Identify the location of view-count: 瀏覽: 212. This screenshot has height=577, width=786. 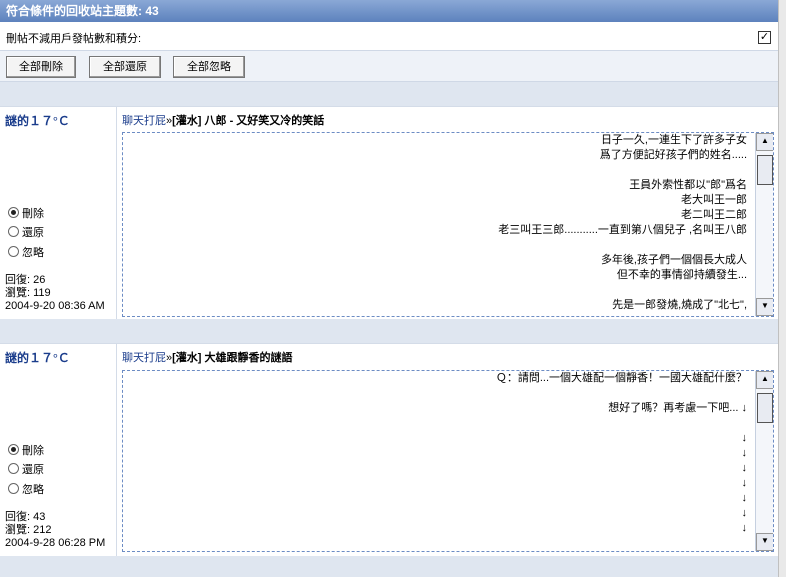
(28, 530).